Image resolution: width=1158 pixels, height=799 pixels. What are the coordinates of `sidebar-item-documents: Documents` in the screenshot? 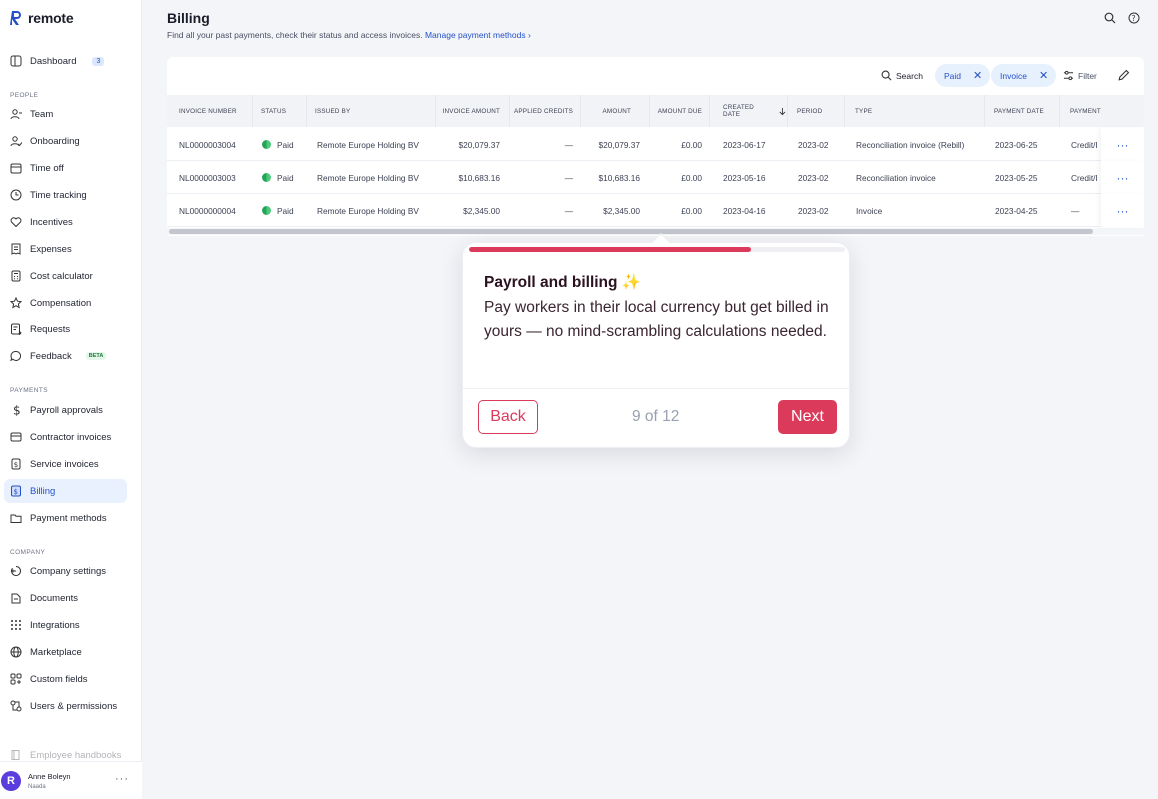 It's located at (65, 598).